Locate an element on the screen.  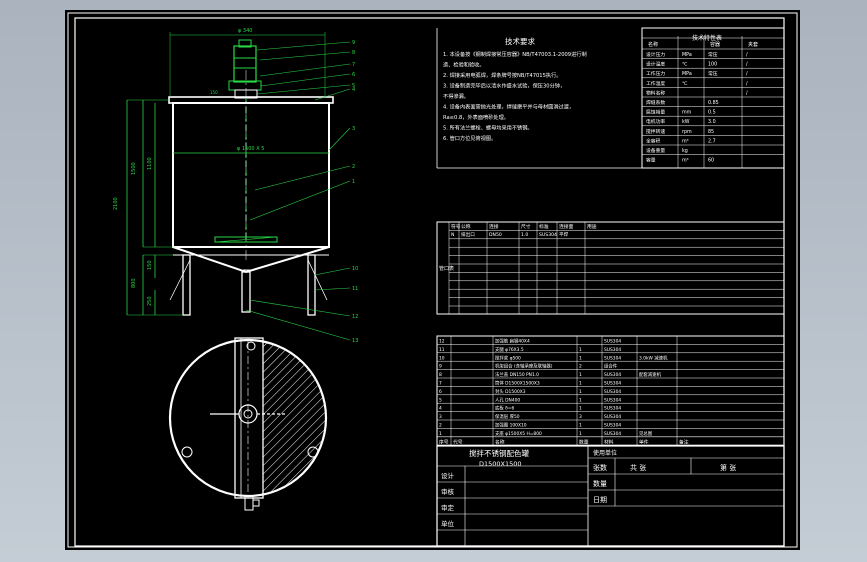
sheet-total: 共 张 is located at coordinates (638, 467).